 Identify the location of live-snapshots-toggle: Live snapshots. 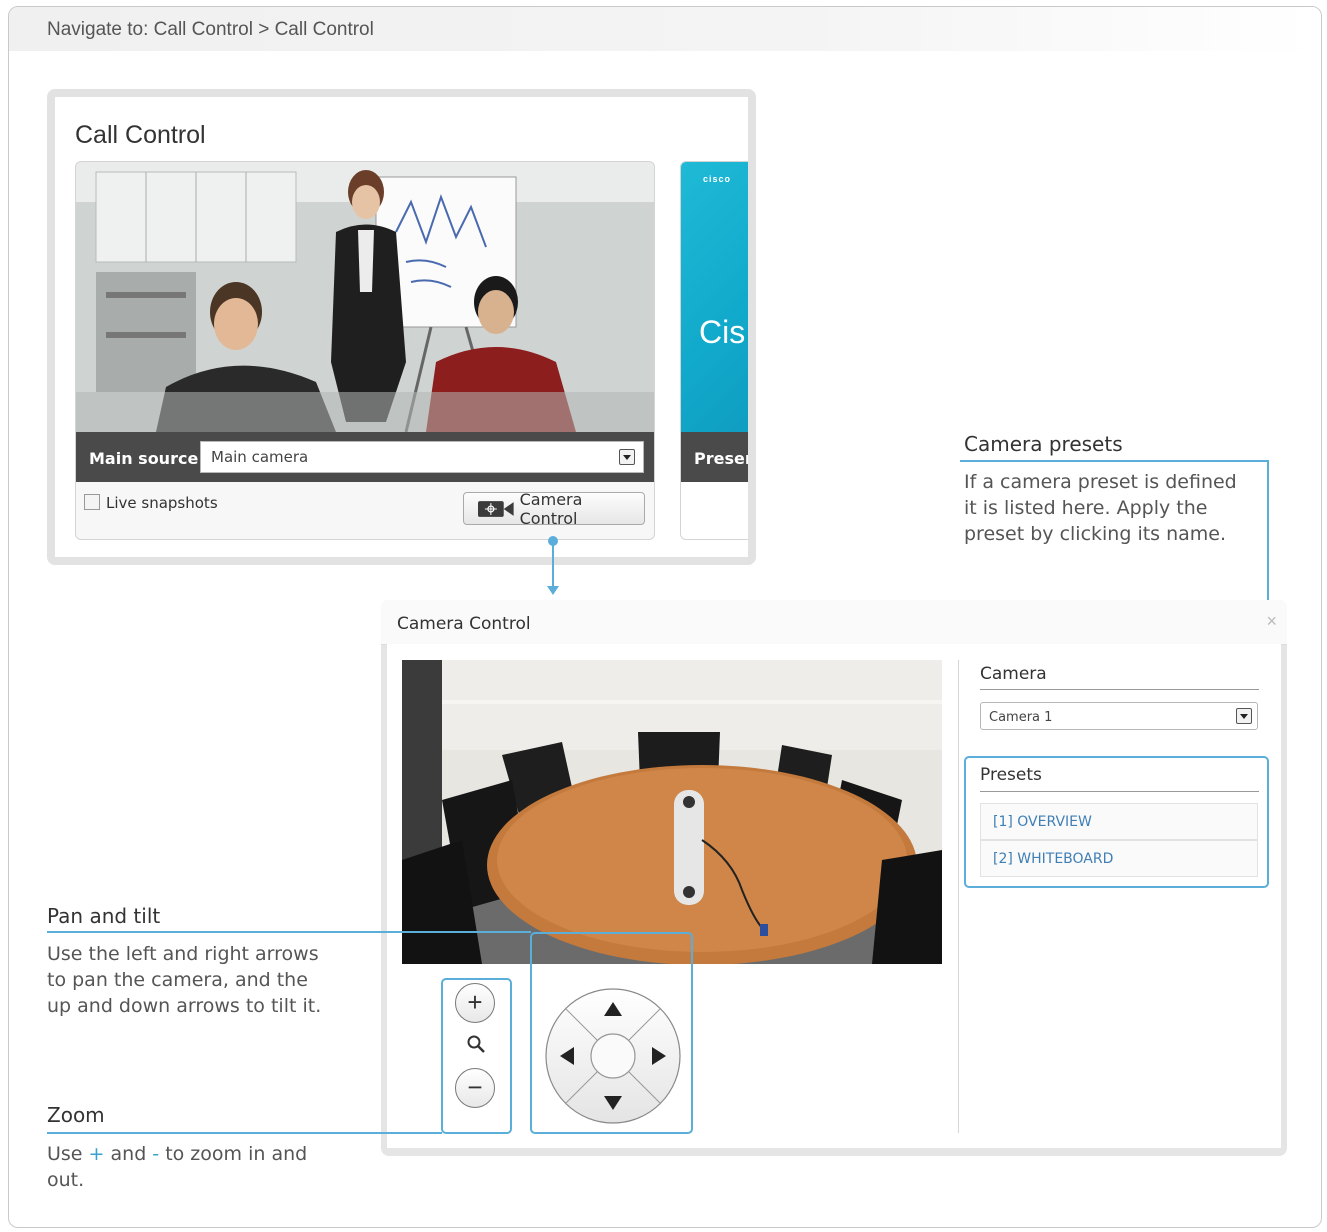
(151, 503).